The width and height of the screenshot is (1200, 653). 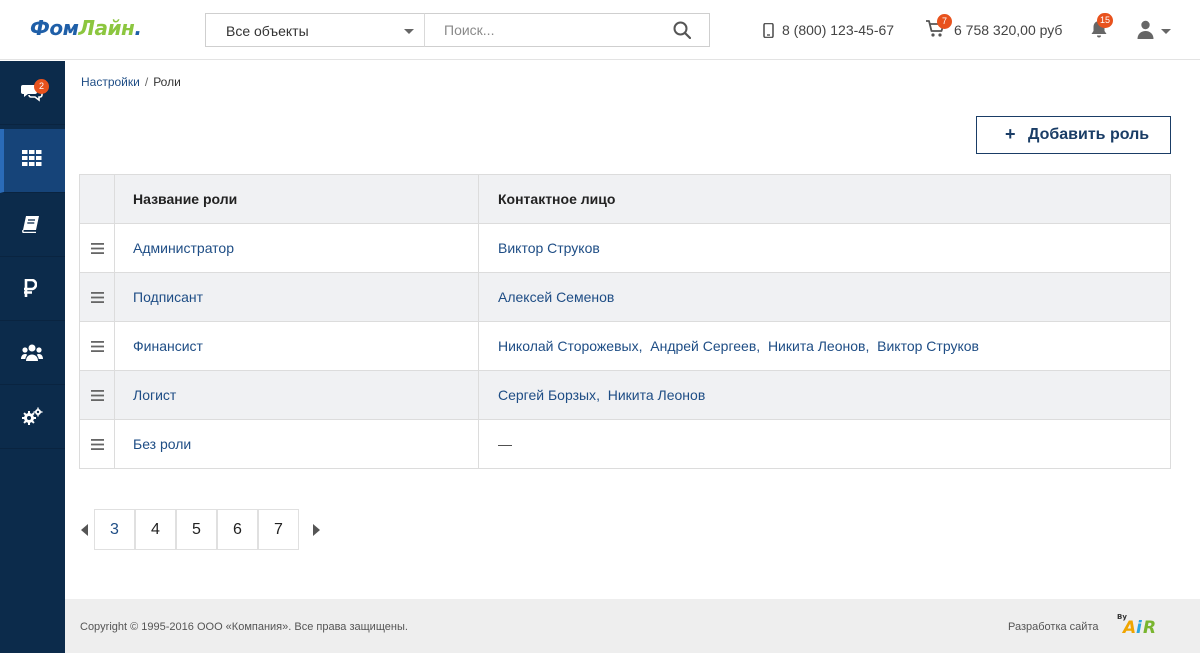 I want to click on breadcrumb-link-settings: Настройки, so click(x=110, y=82).